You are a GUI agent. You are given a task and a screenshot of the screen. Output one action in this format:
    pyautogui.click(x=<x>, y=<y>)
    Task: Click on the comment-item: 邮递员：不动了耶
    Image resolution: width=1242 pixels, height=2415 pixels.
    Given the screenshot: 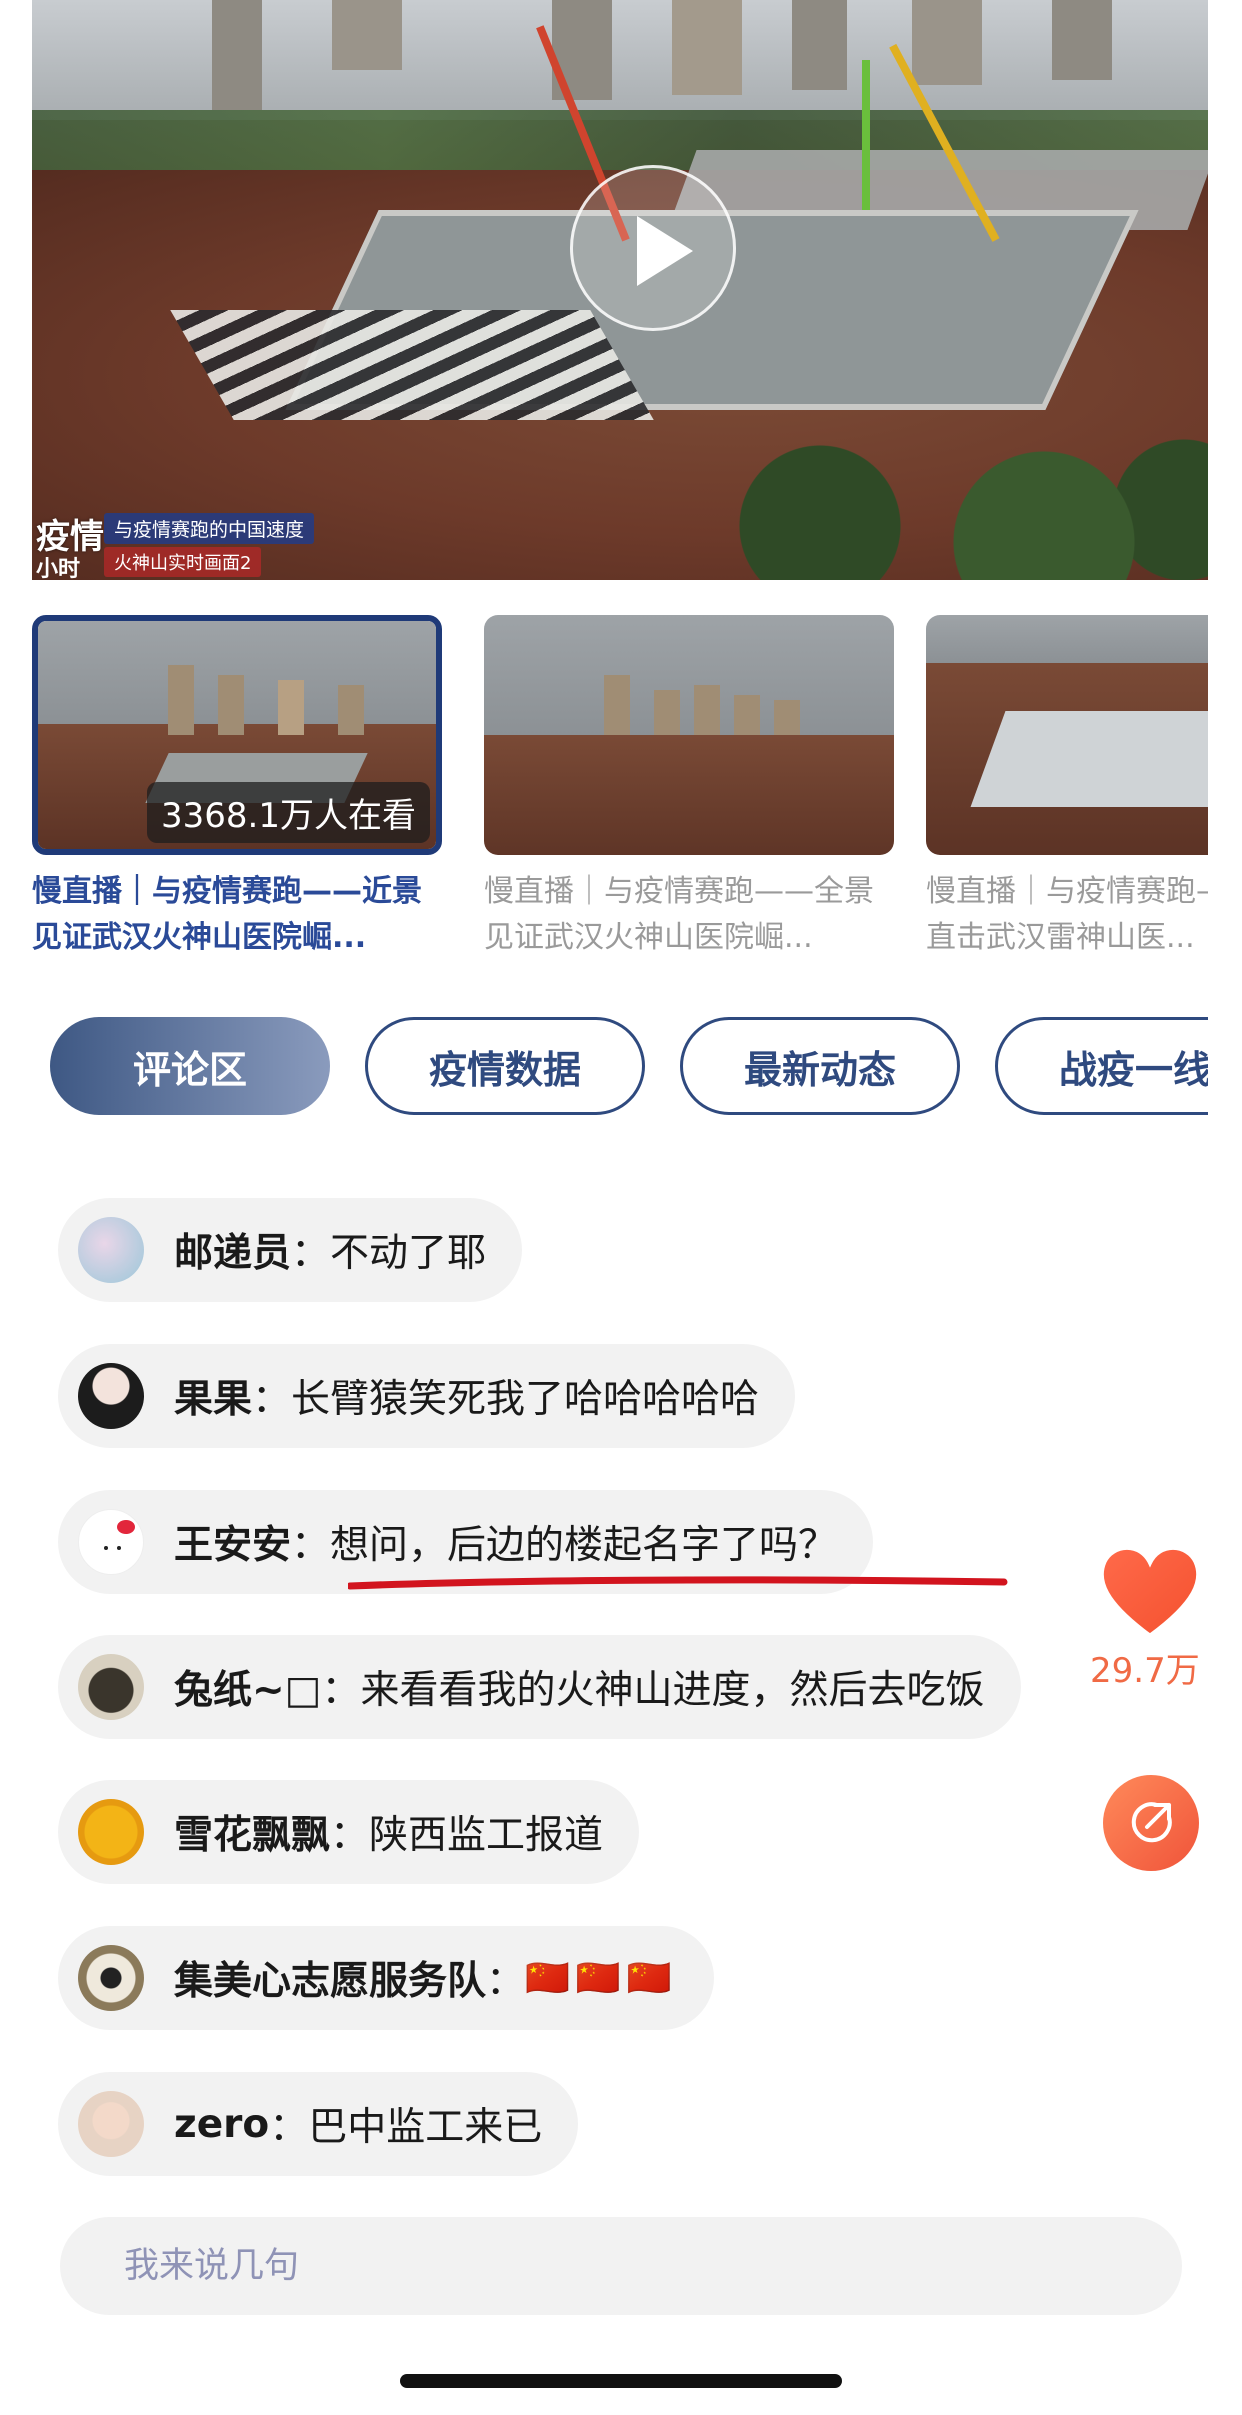 What is the action you would take?
    pyautogui.click(x=290, y=1250)
    